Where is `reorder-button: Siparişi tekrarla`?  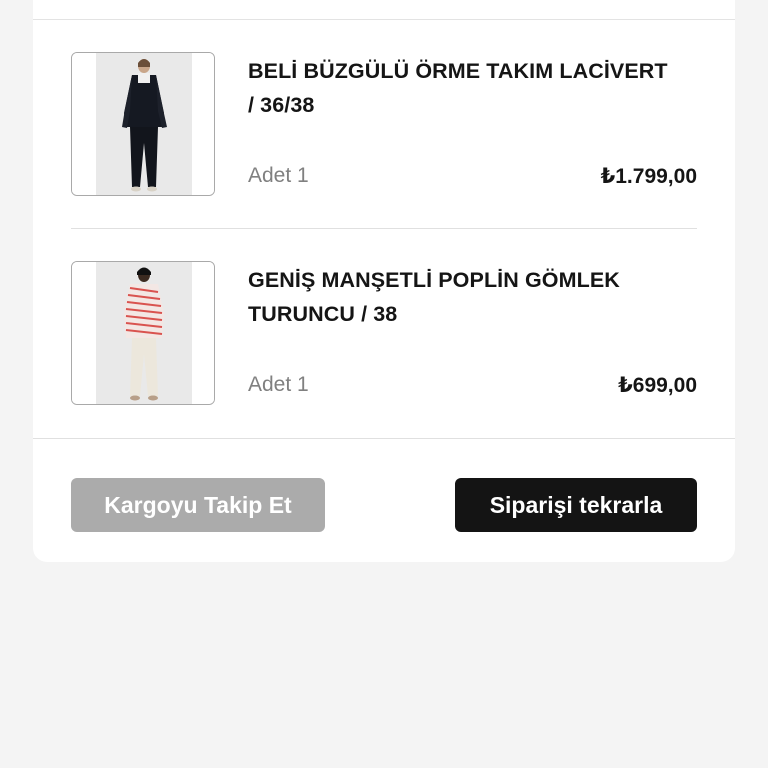 reorder-button: Siparişi tekrarla is located at coordinates (576, 505).